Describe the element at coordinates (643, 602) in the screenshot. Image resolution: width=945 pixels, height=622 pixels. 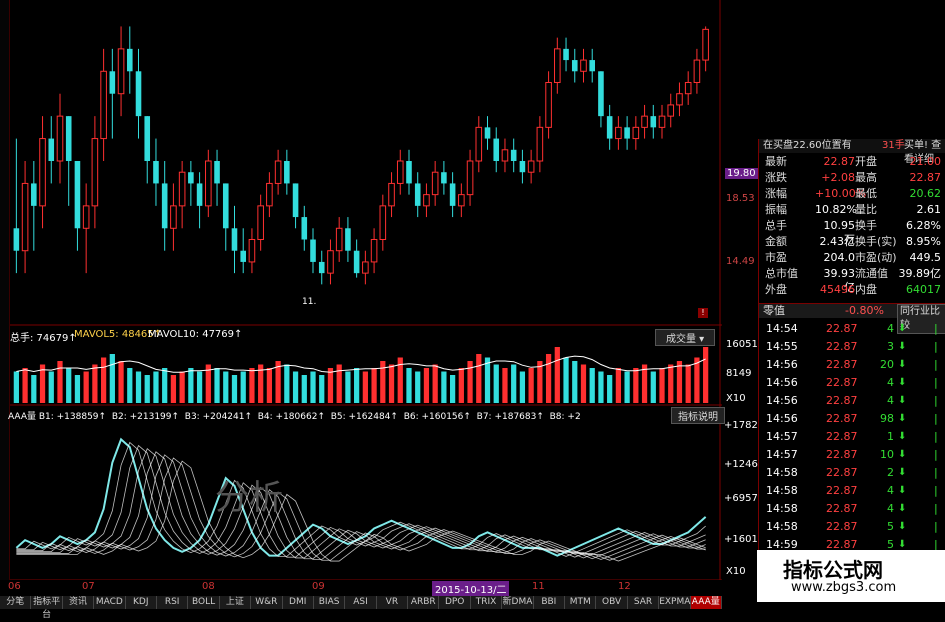
I see `indicator-tab: SAR` at that location.